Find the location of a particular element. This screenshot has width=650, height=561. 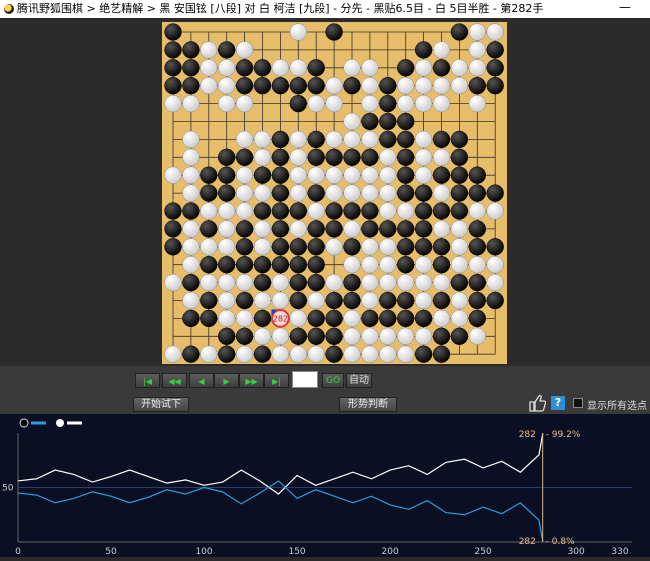

thumbs-up-icon is located at coordinates (537, 403).